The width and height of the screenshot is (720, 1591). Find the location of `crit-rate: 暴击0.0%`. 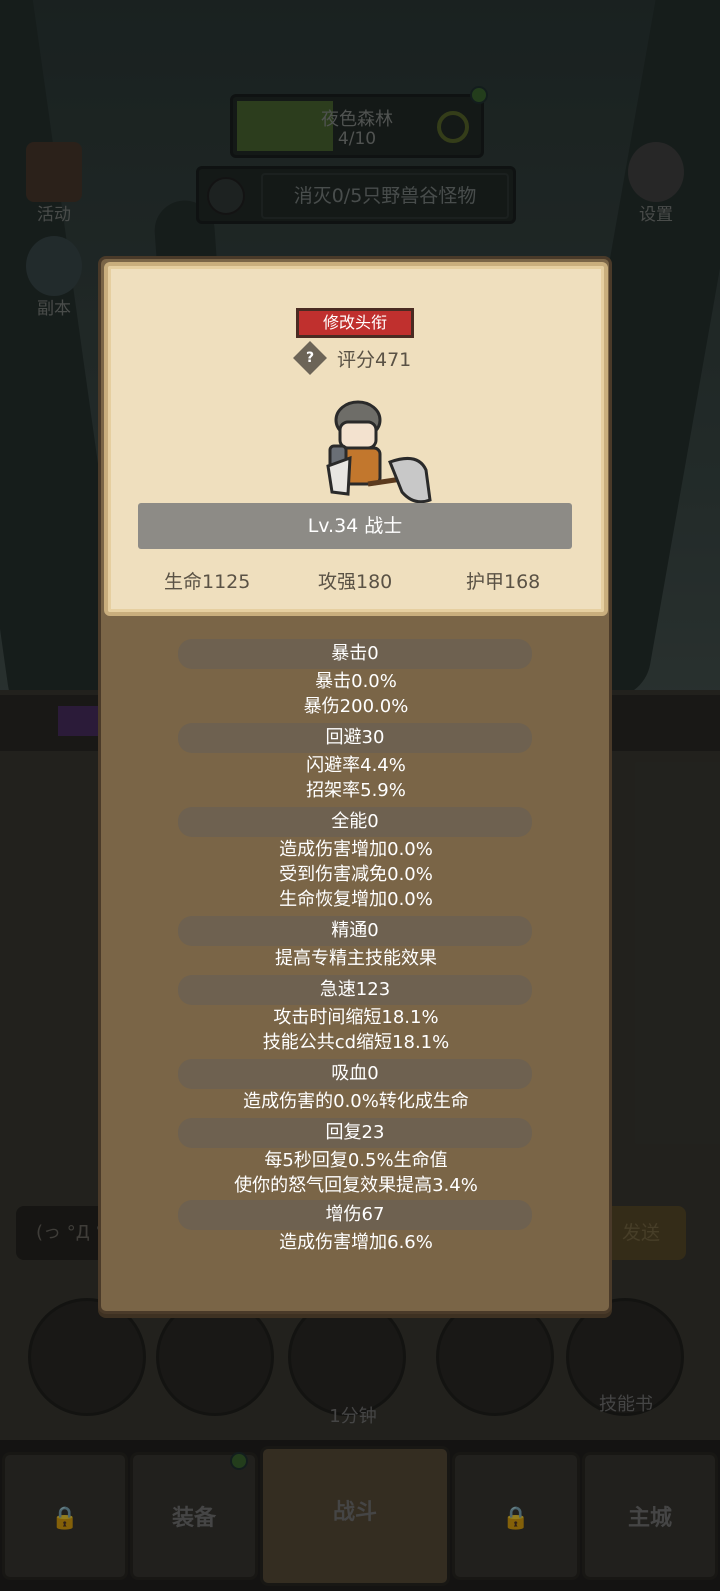

crit-rate: 暴击0.0% is located at coordinates (356, 681).